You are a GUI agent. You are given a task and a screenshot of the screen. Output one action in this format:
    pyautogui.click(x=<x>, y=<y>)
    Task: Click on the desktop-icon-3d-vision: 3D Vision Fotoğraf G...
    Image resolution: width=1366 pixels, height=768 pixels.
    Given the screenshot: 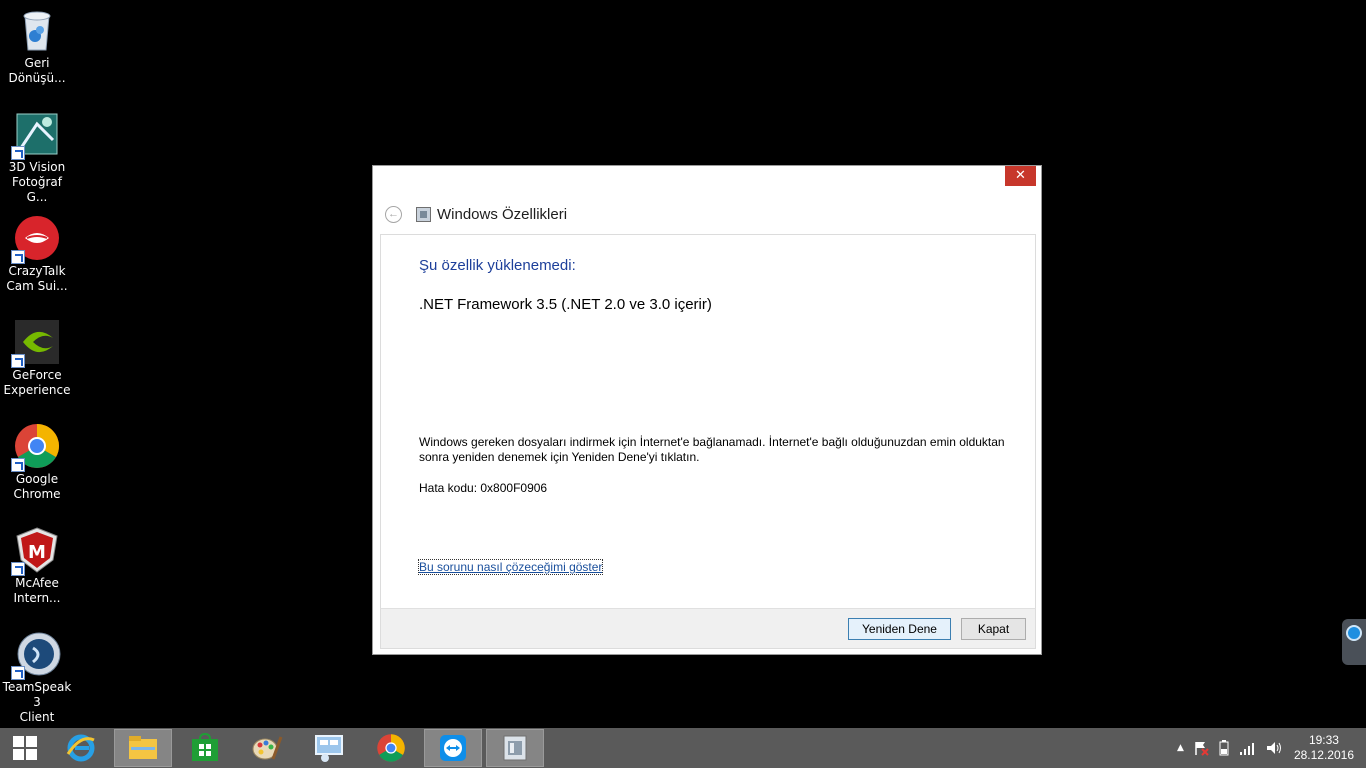 What is the action you would take?
    pyautogui.click(x=37, y=154)
    